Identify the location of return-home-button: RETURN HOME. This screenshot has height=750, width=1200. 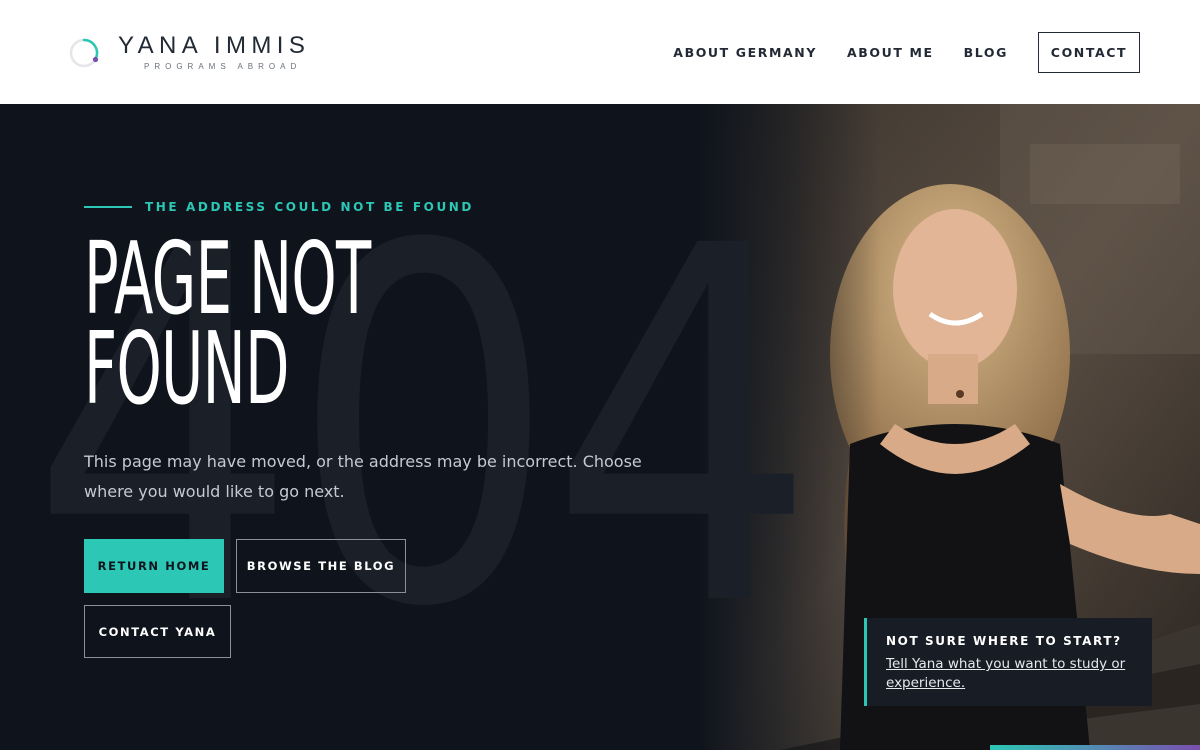
(154, 566).